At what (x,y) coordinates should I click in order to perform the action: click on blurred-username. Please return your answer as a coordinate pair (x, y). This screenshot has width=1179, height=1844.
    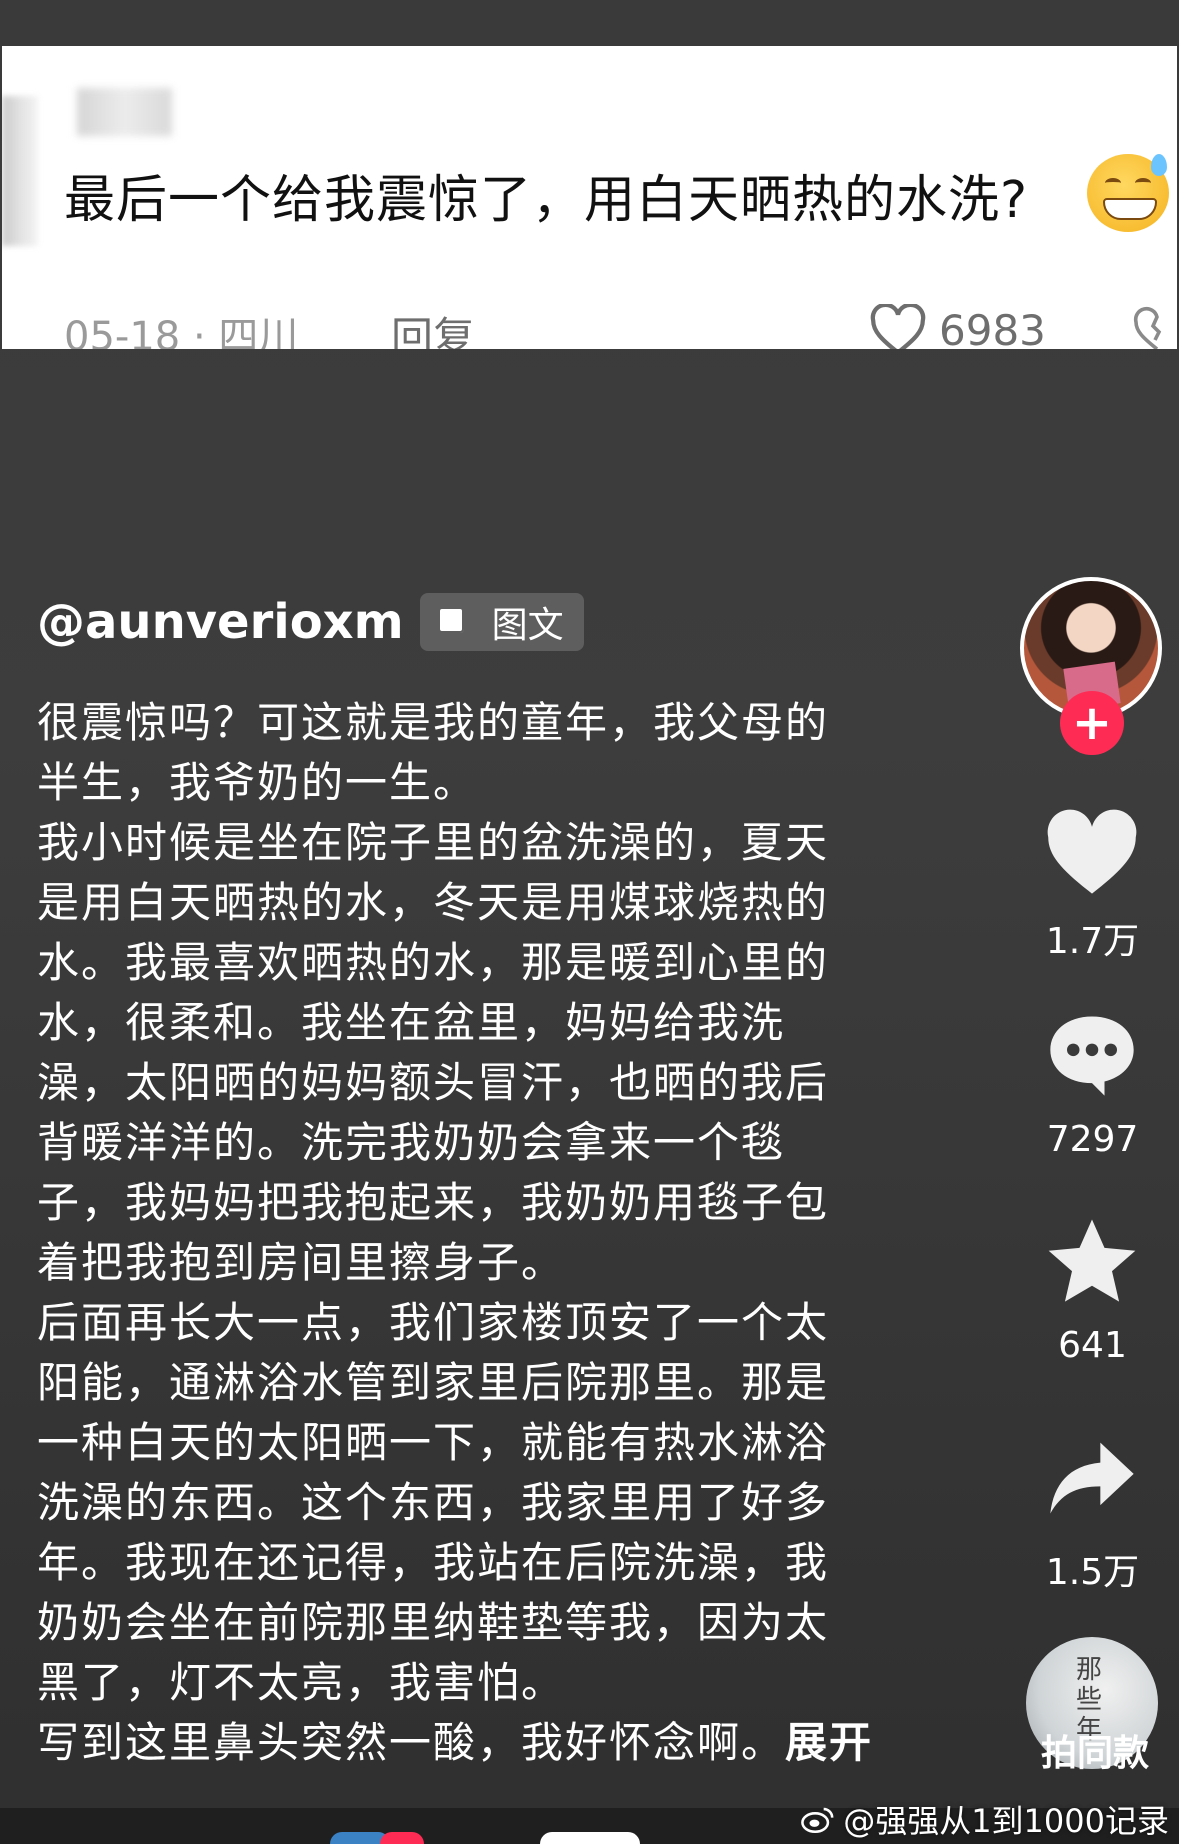
    Looking at the image, I should click on (124, 112).